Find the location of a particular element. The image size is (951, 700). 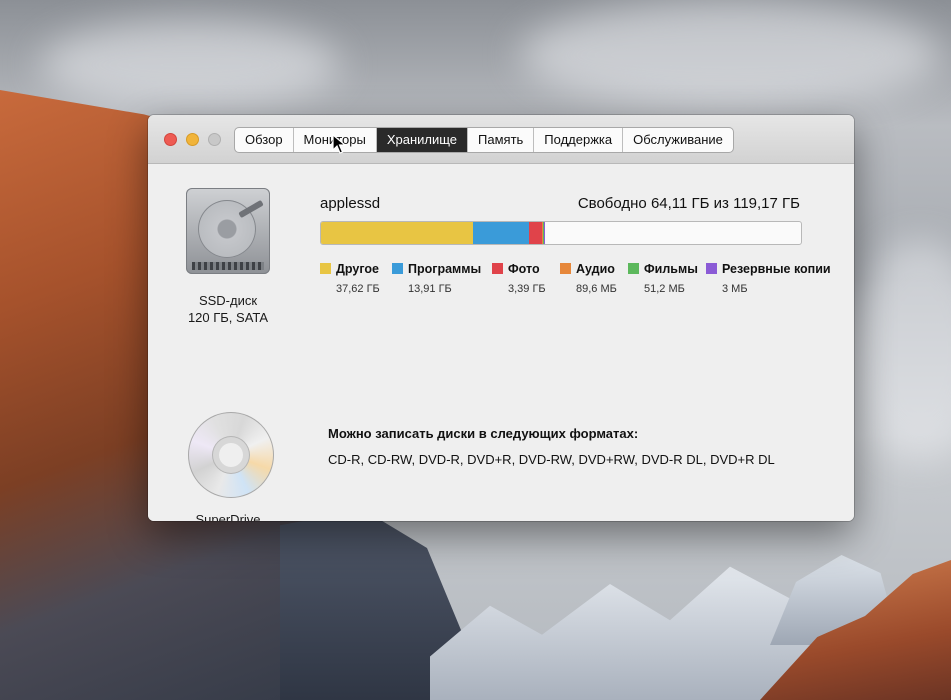

tab-support: Поддержка is located at coordinates (579, 140).